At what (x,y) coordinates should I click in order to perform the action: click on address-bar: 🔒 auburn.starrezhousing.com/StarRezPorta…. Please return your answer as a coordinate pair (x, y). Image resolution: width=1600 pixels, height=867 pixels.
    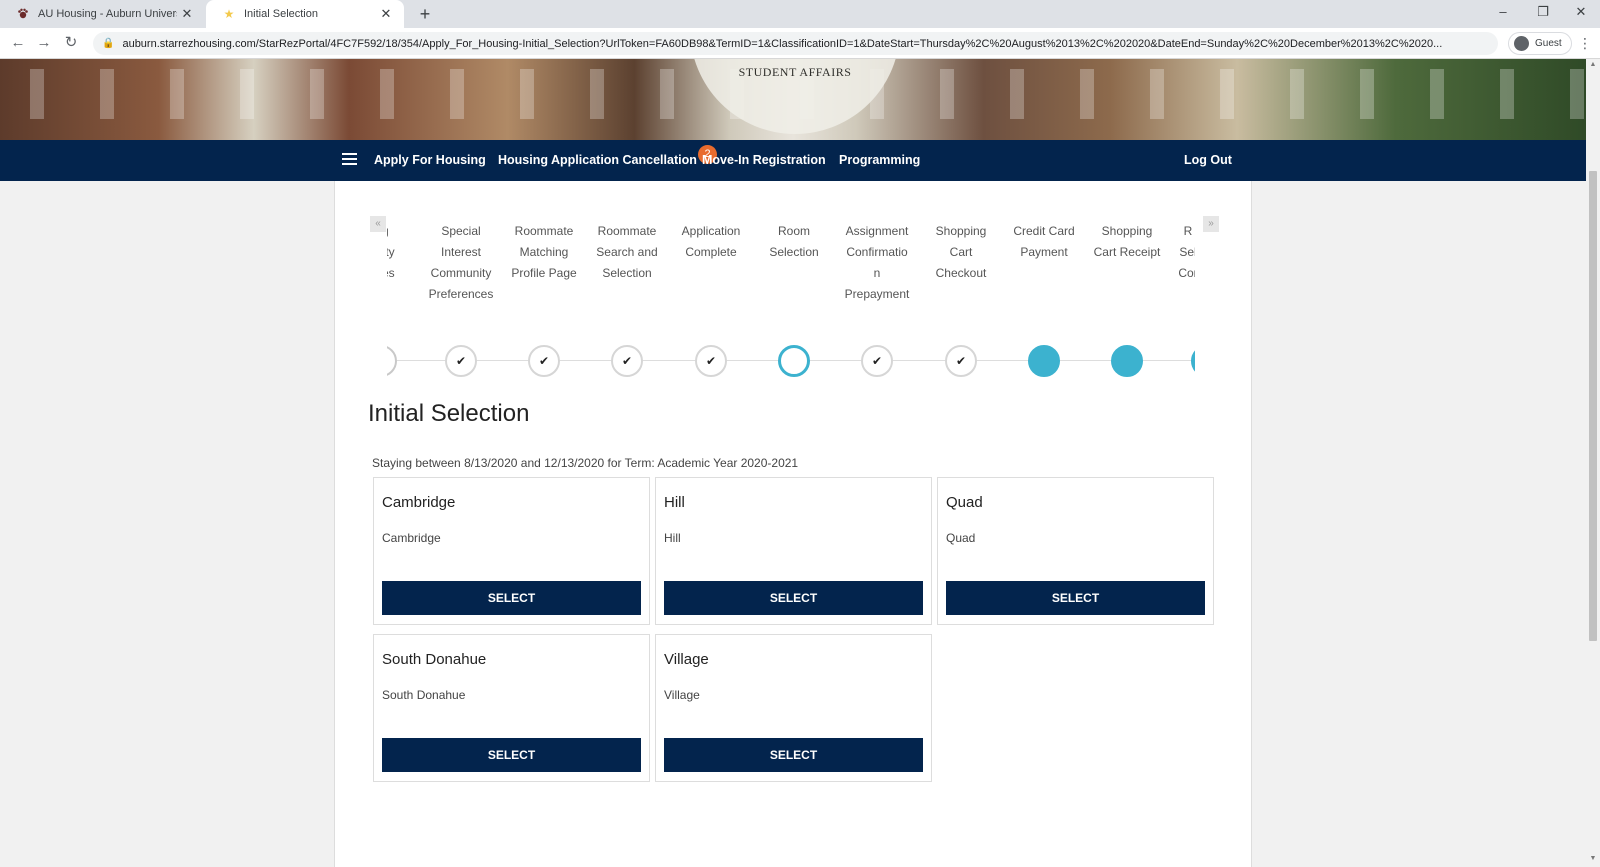
    Looking at the image, I should click on (795, 43).